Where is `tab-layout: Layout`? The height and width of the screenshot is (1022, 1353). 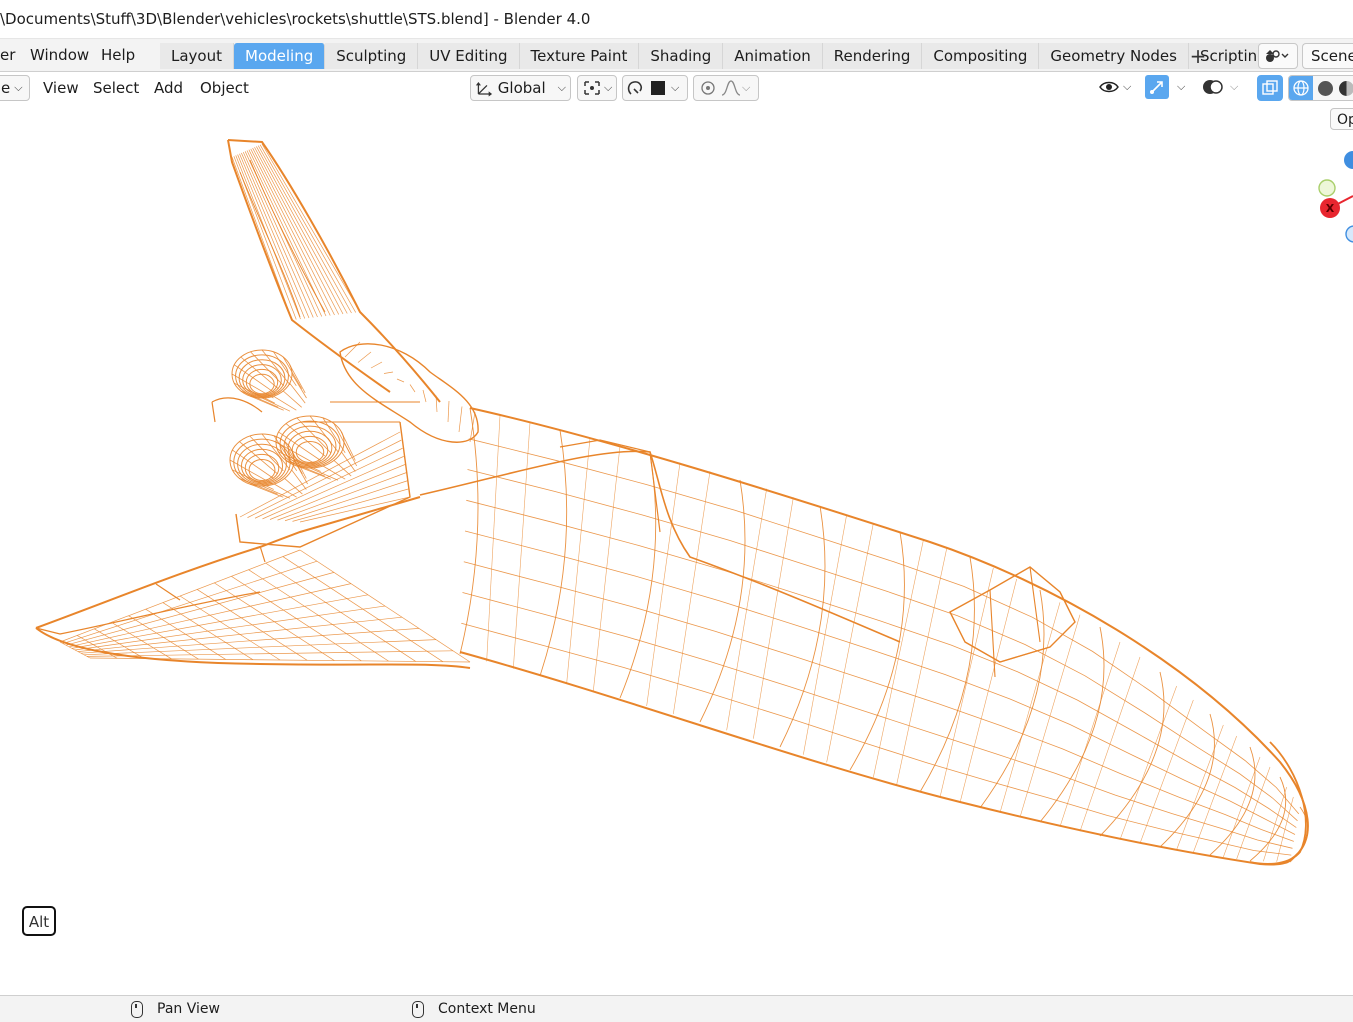
tab-layout: Layout is located at coordinates (197, 56).